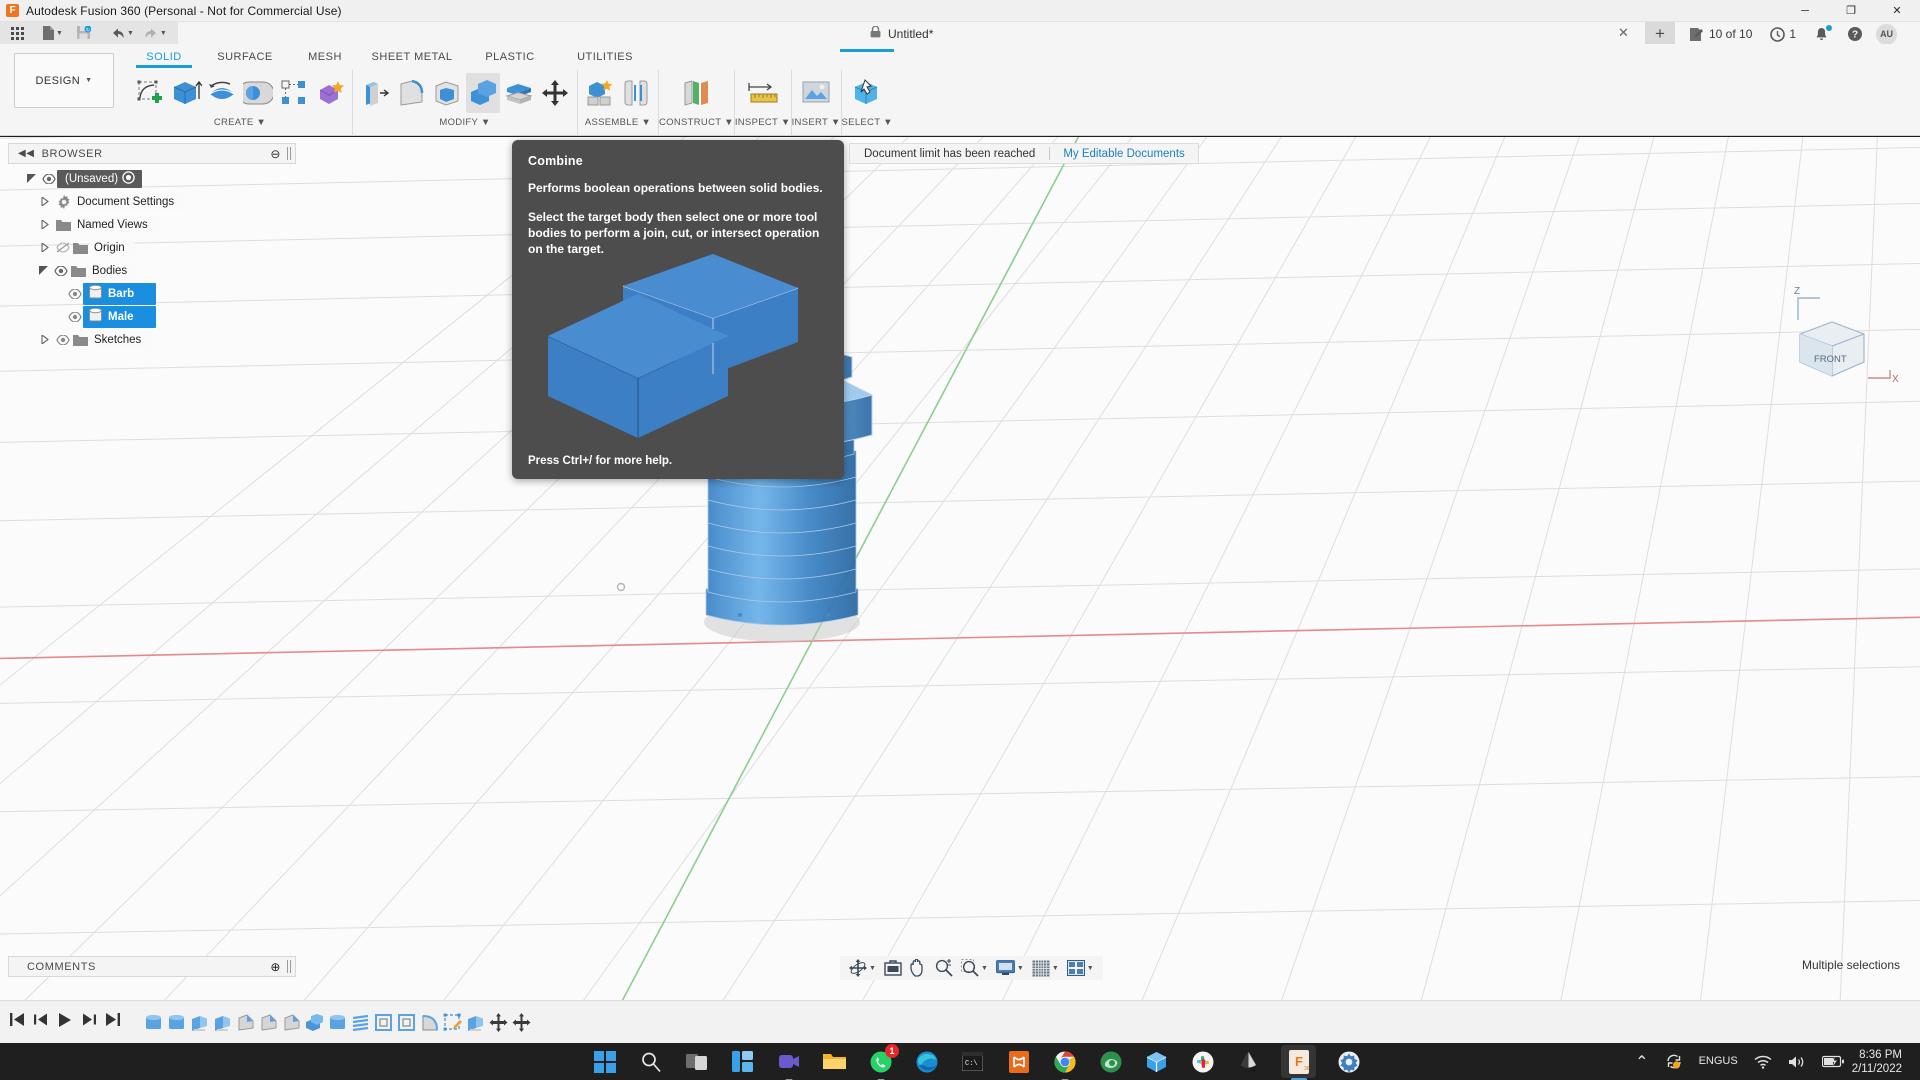 The height and width of the screenshot is (1080, 1920). Describe the element at coordinates (1821, 34) in the screenshot. I see `notifications-bell-icon` at that location.